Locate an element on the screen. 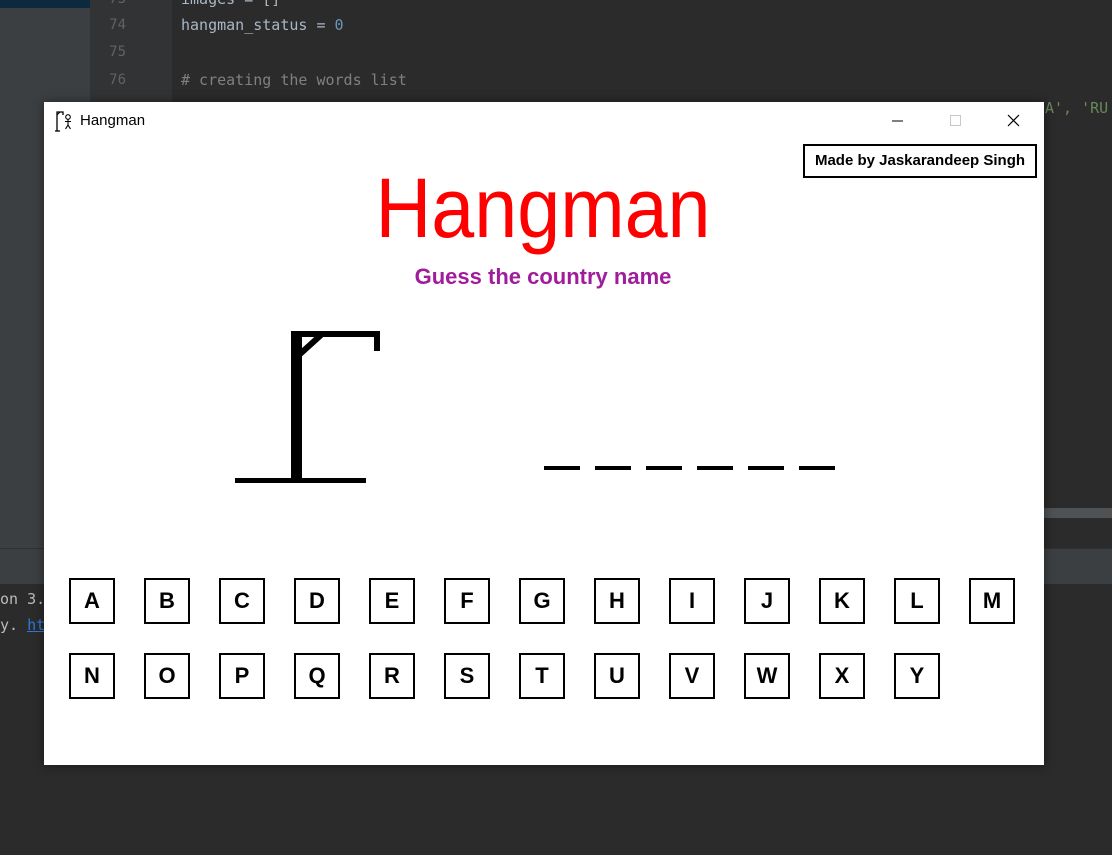 This screenshot has height=855, width=1112. console-text: y. is located at coordinates (14, 625).